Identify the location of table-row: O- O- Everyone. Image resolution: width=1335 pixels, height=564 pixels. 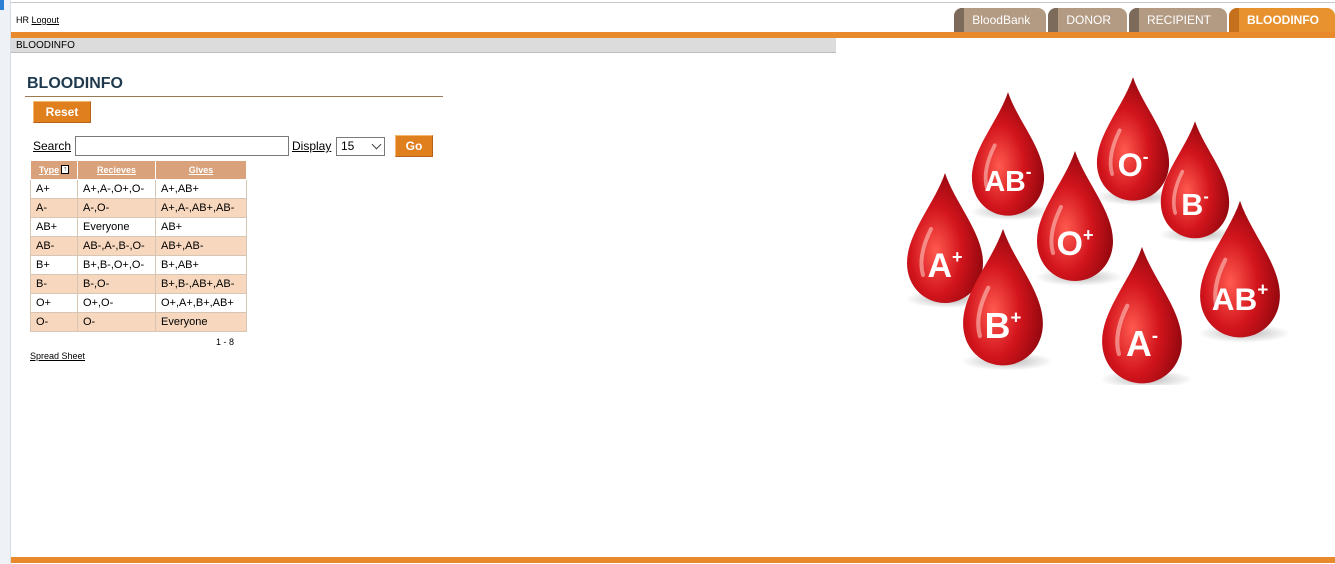
(138, 322).